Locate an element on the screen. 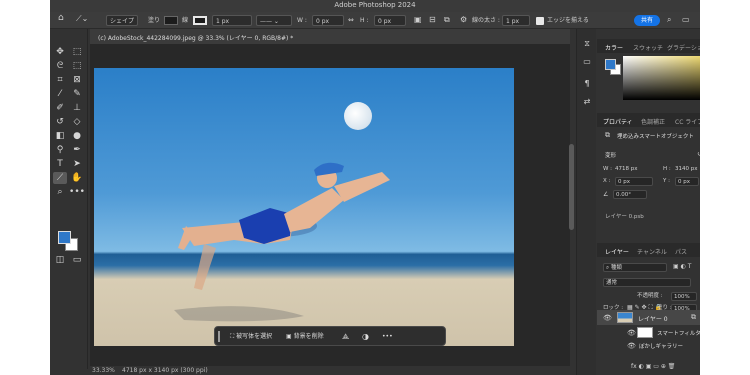 The image size is (750, 375). prop-y-field: 0 px is located at coordinates (687, 181).